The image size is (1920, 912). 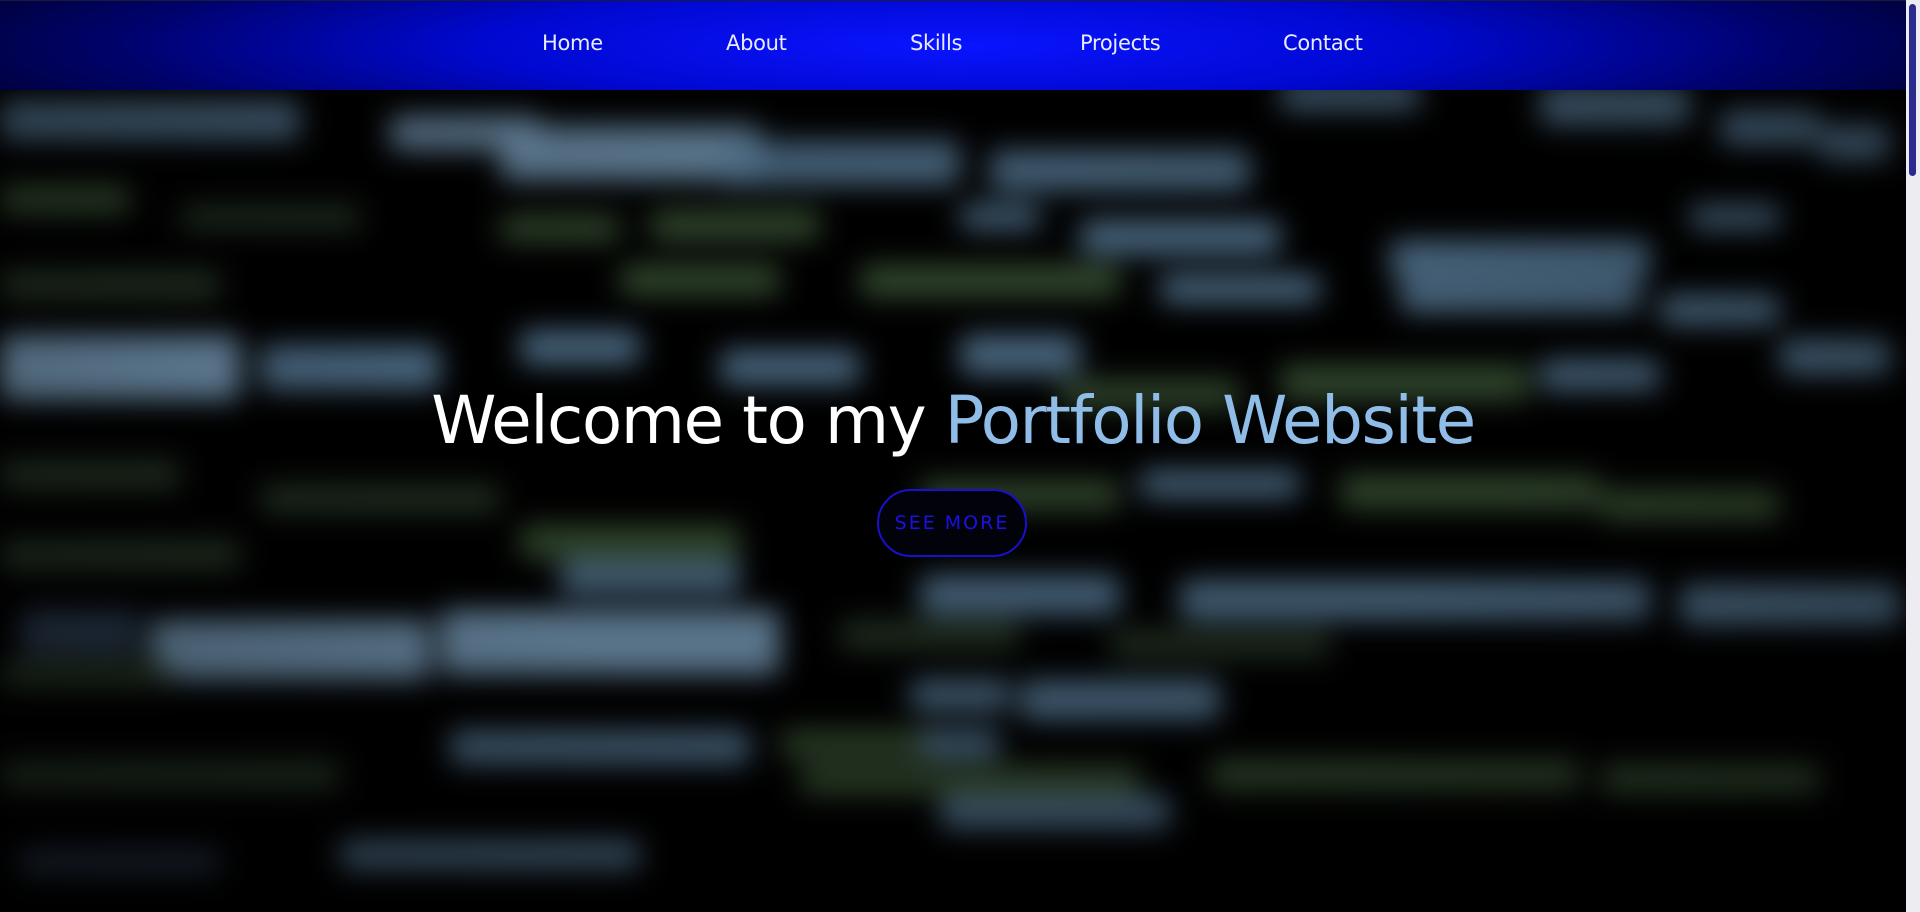 What do you see at coordinates (756, 43) in the screenshot?
I see `nav-link-about: About` at bounding box center [756, 43].